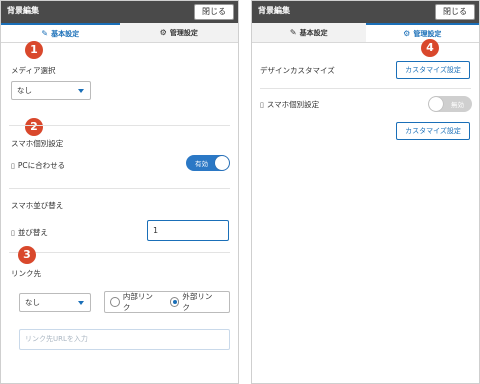 The width and height of the screenshot is (480, 384). I want to click on link-destination-label: リンク先, so click(26, 273).